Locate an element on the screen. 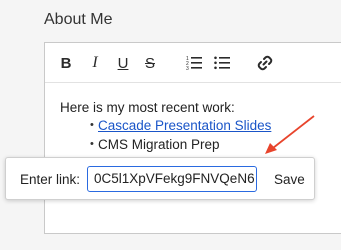 The width and height of the screenshot is (341, 250). strikethrough-button: S is located at coordinates (150, 63).